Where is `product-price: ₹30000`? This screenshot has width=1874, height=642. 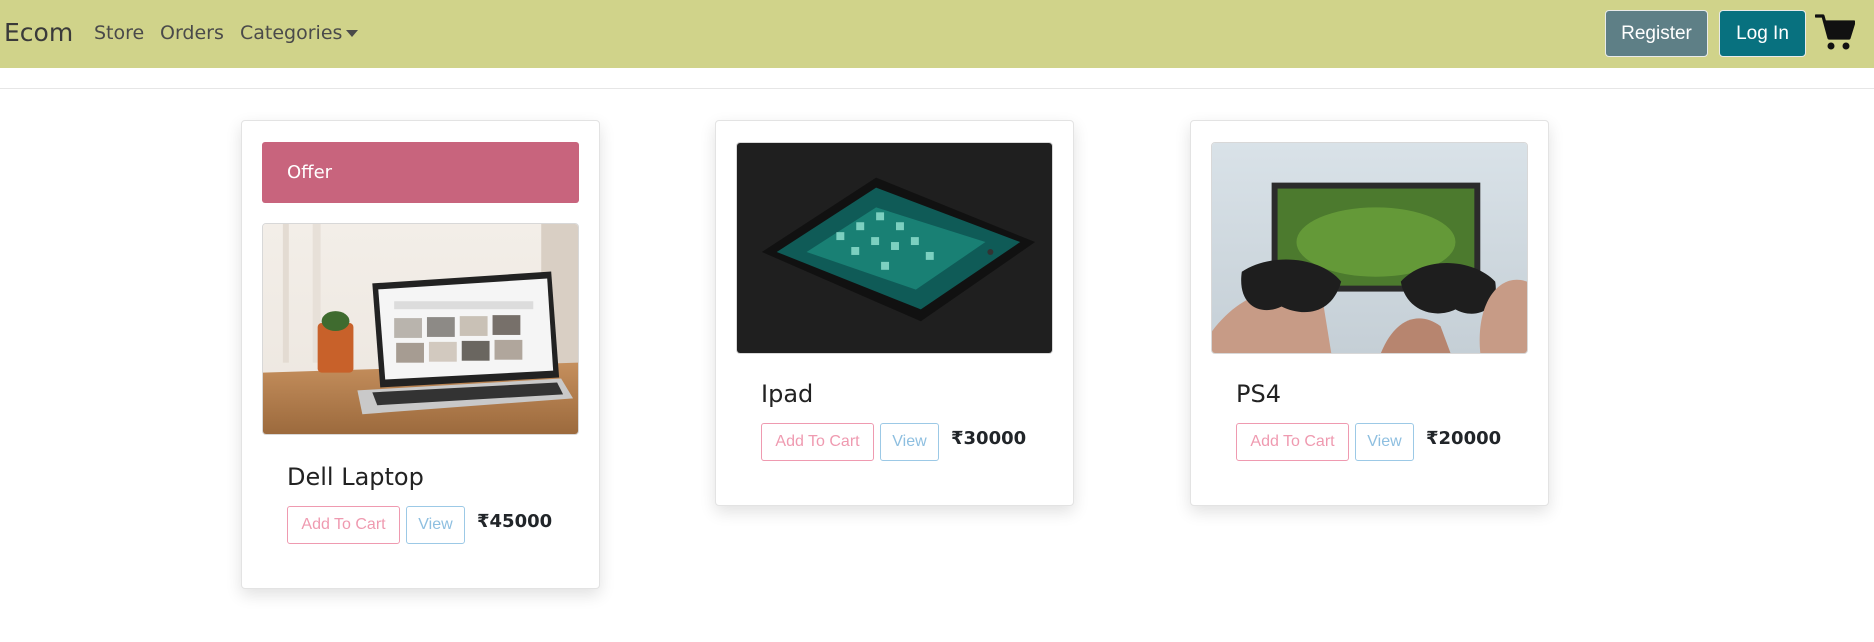 product-price: ₹30000 is located at coordinates (989, 438).